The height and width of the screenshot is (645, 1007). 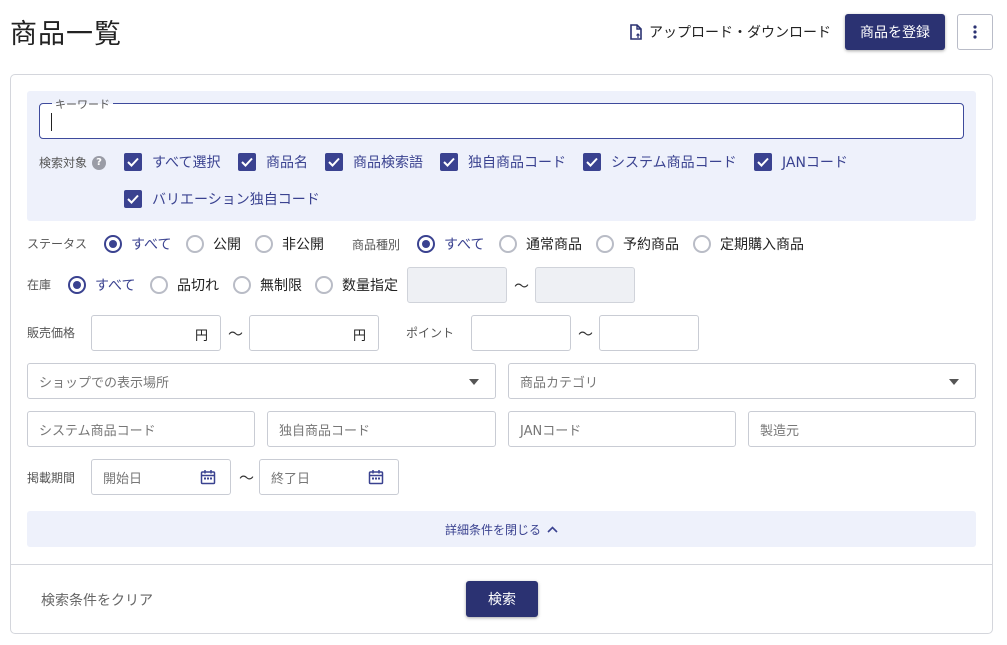 I want to click on shop-display-placeholder: ショップでの表示場所, so click(x=104, y=383).